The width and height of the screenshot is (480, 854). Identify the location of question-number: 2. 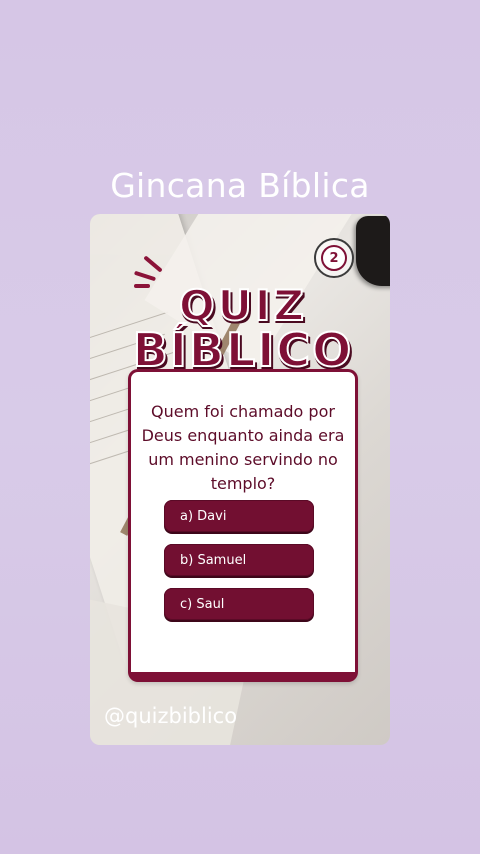
(334, 258).